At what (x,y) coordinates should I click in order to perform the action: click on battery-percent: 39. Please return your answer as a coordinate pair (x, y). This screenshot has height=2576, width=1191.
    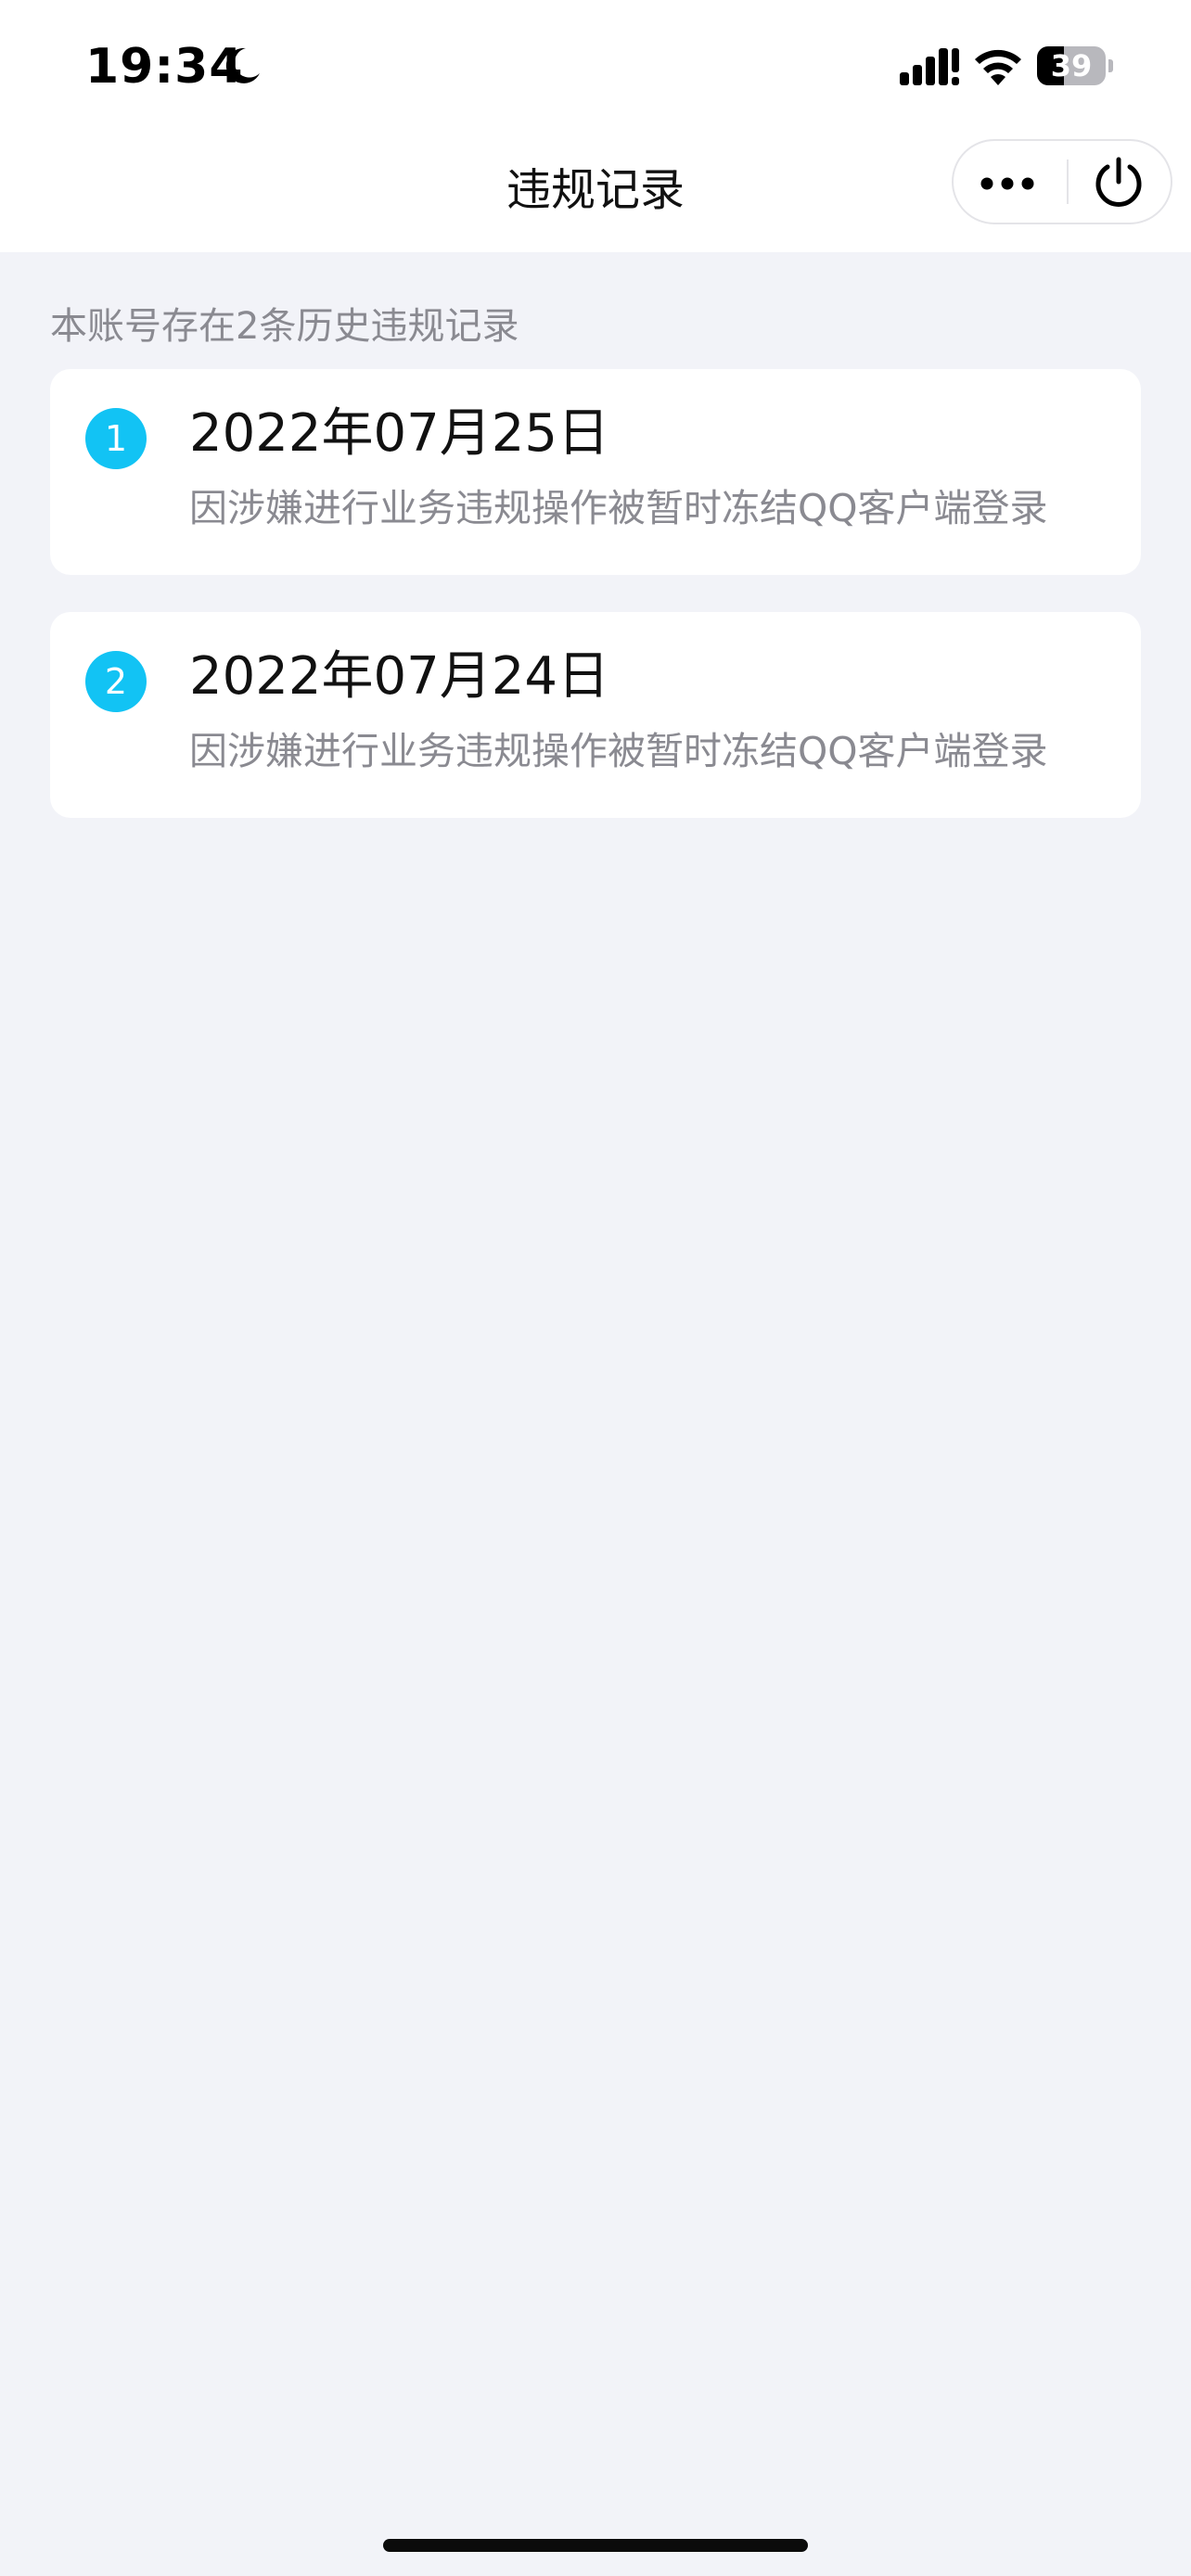
    Looking at the image, I should click on (1071, 66).